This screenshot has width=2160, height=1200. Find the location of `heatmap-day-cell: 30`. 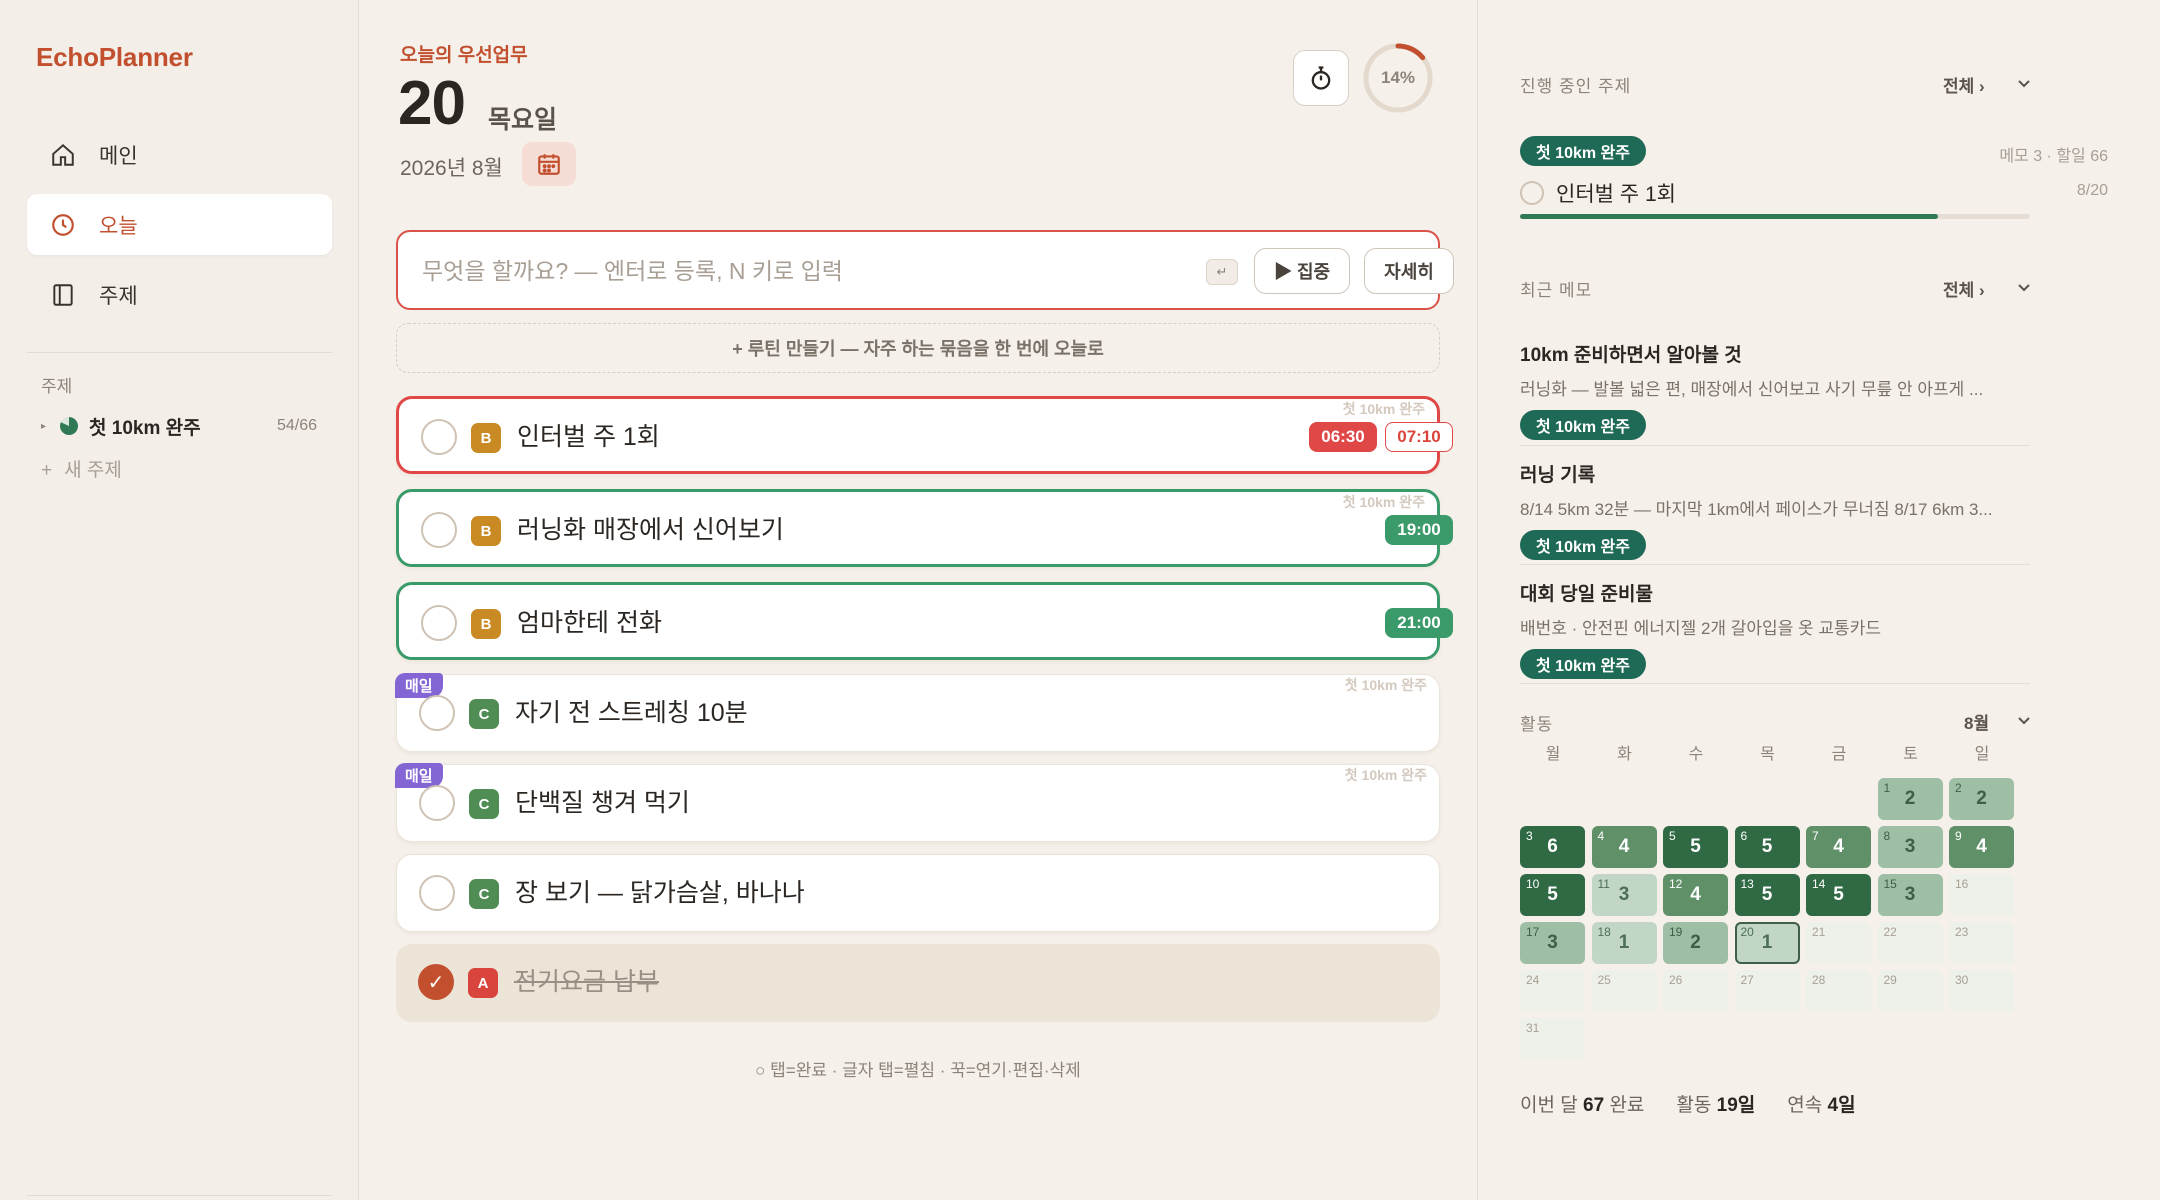

heatmap-day-cell: 30 is located at coordinates (1981, 991).